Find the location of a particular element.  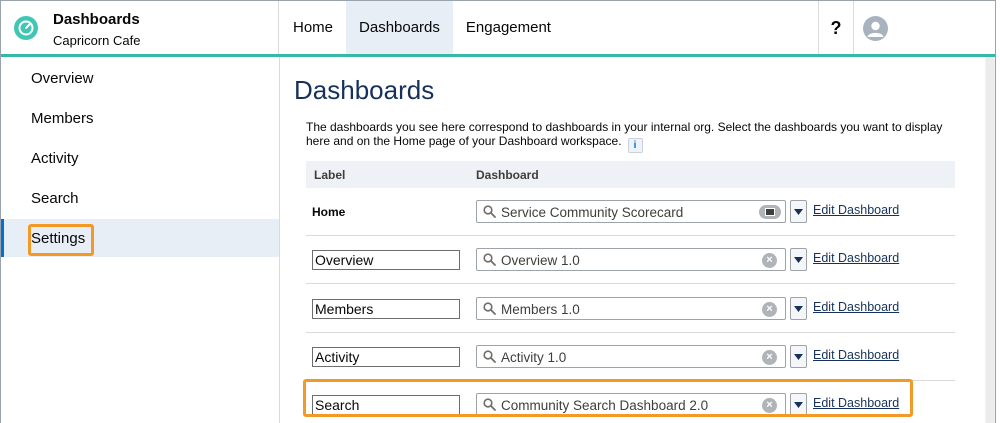

column-header-label: Label is located at coordinates (330, 175).